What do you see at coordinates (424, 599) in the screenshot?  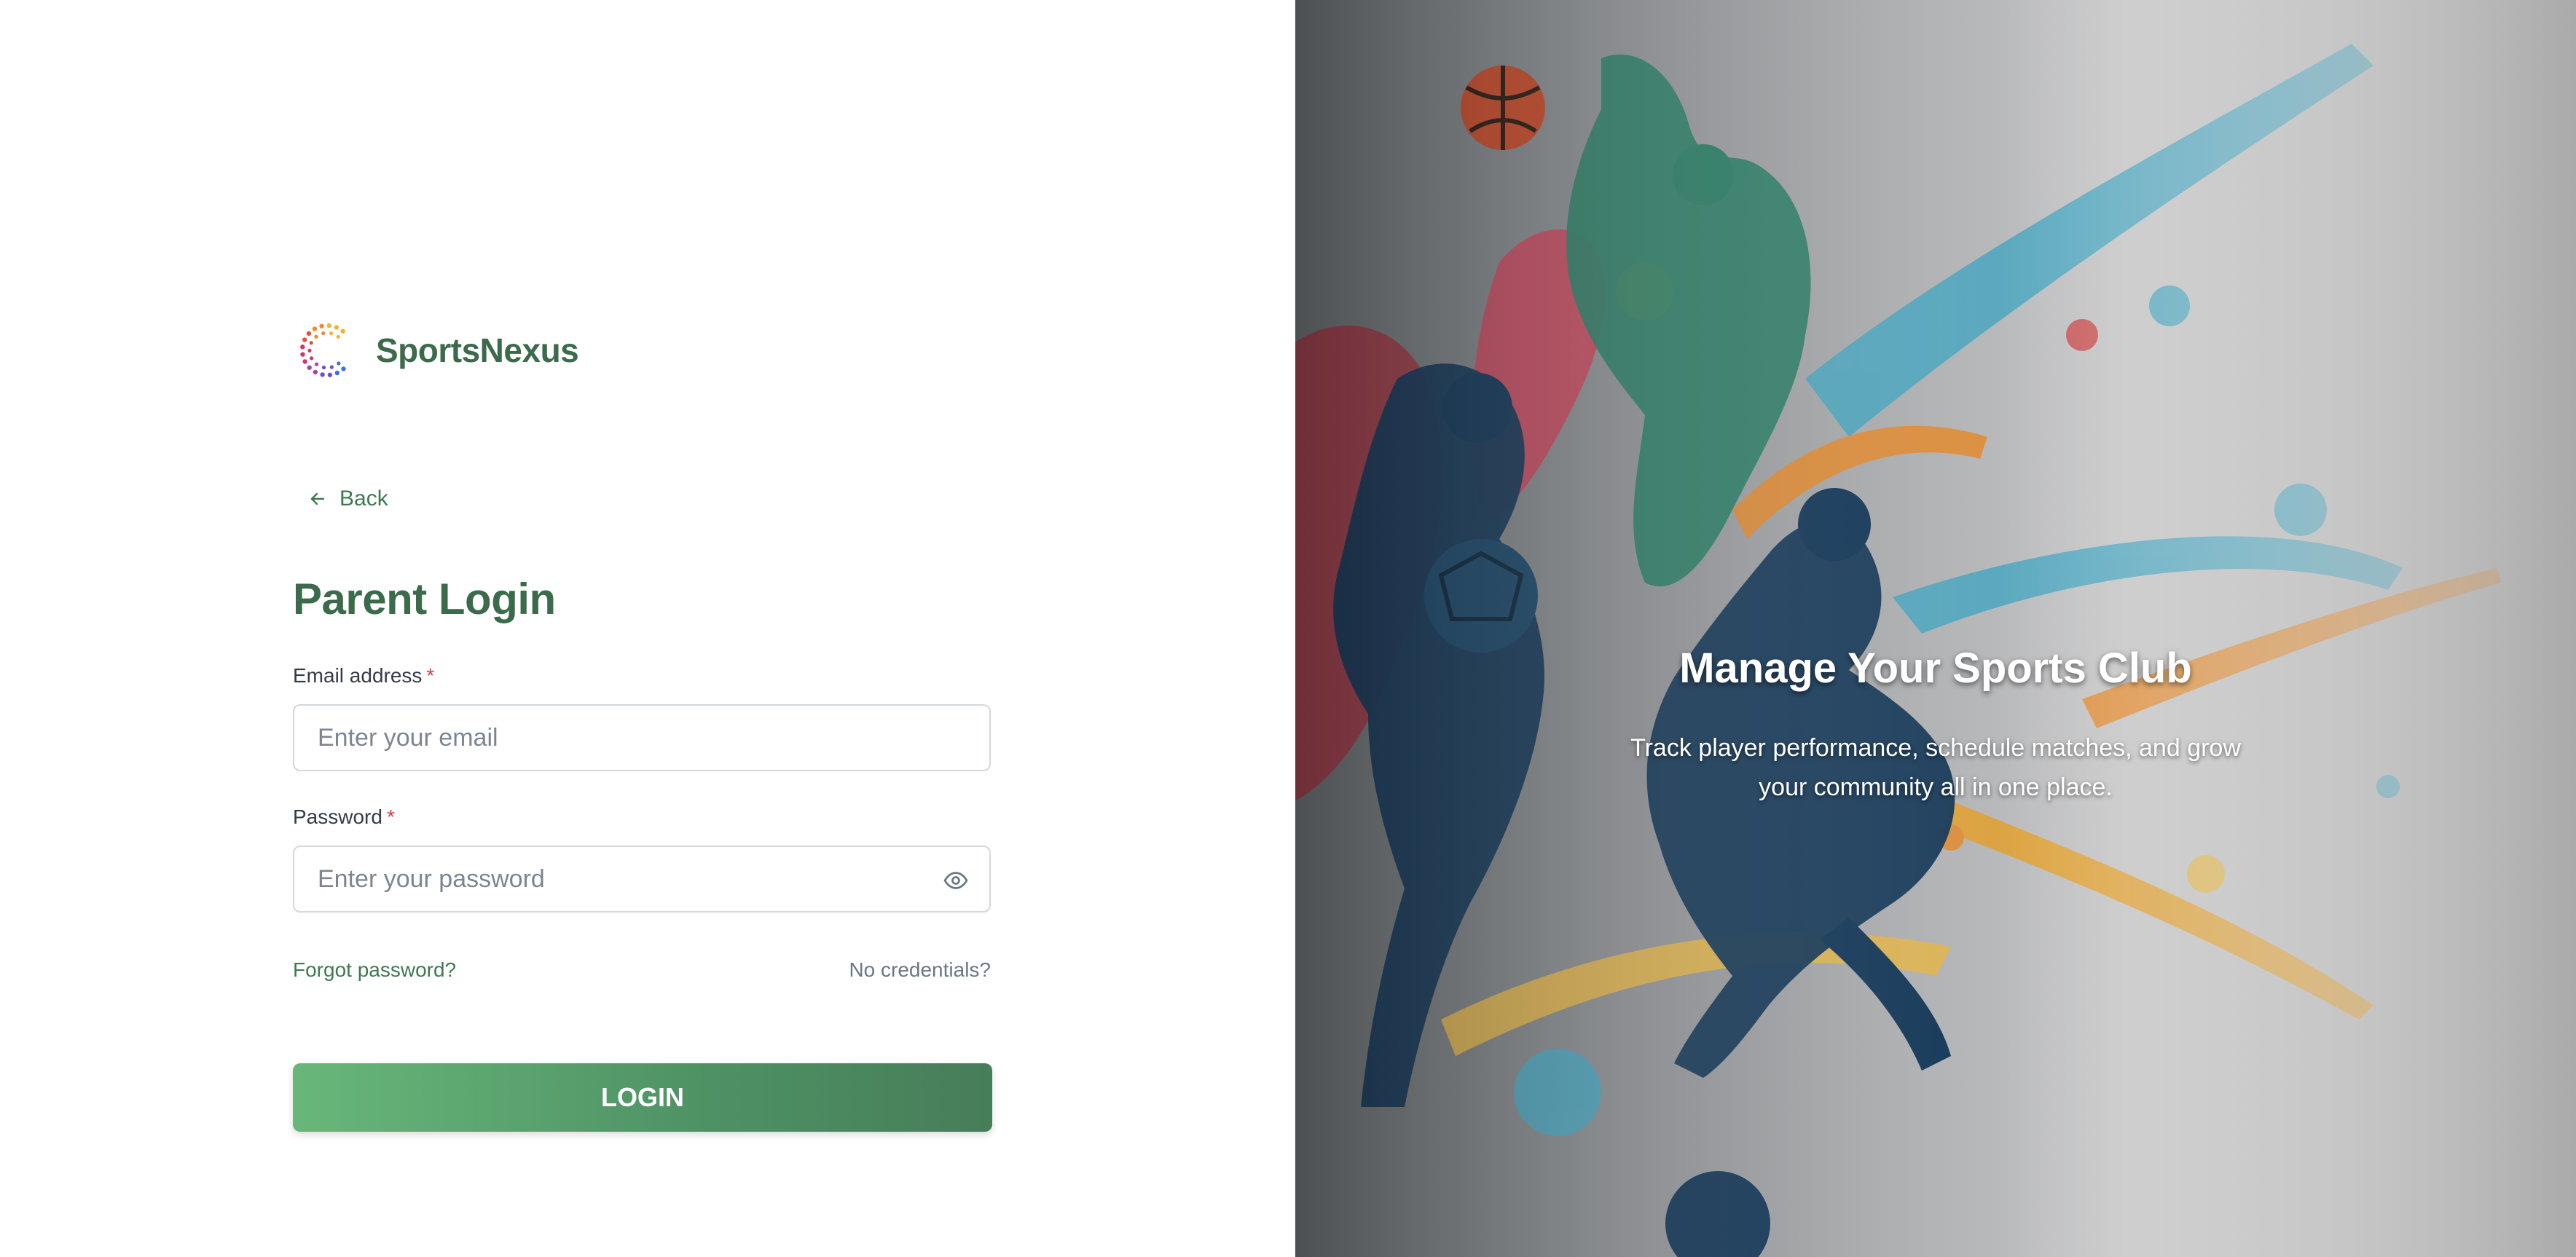 I see `page-title: Parent Login` at bounding box center [424, 599].